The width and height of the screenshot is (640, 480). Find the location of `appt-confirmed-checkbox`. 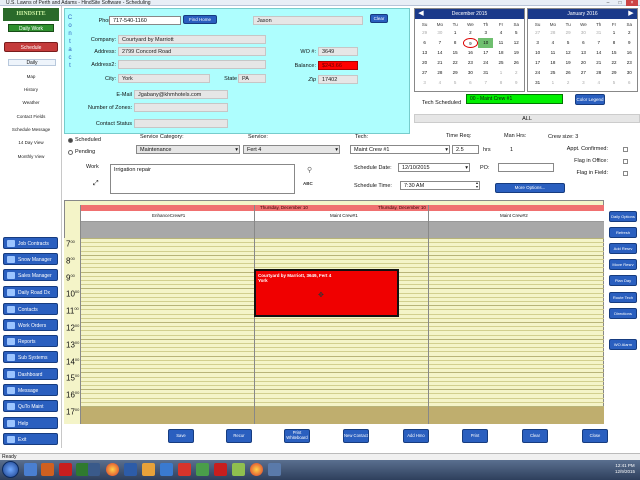

appt-confirmed-checkbox is located at coordinates (625, 149).